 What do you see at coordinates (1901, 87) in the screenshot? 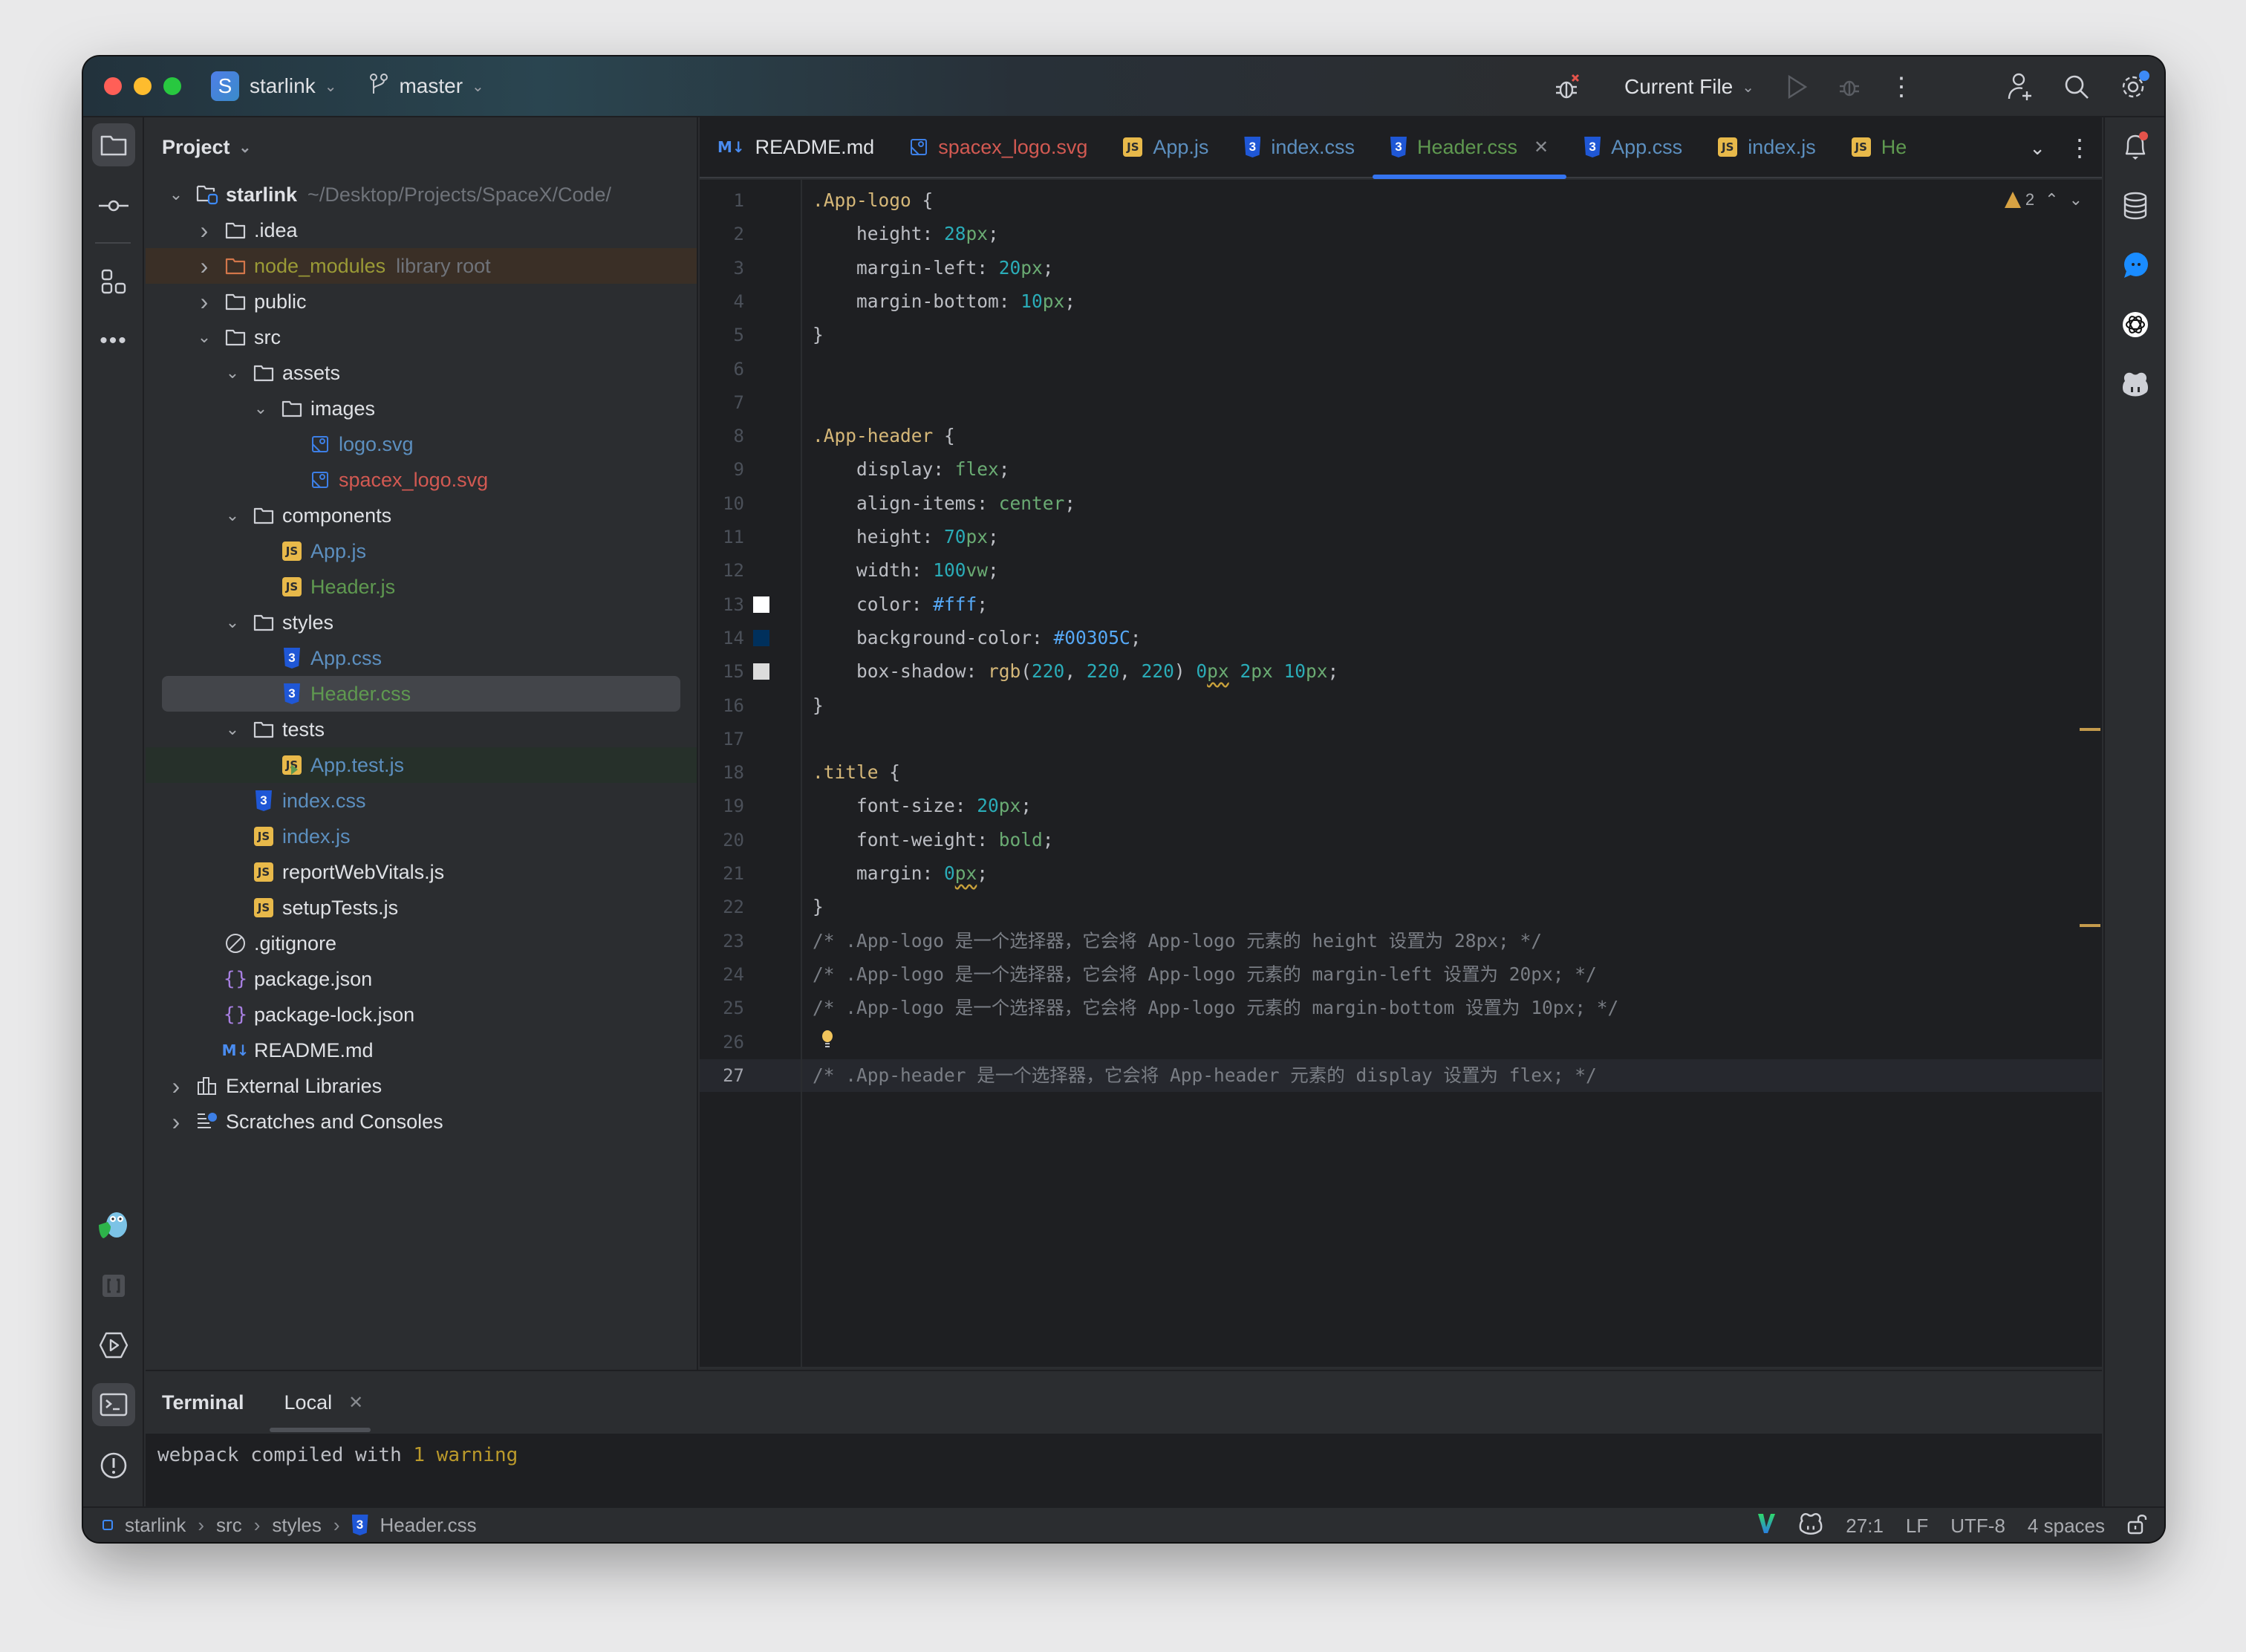
I see `more-actions-icon: ⋮` at bounding box center [1901, 87].